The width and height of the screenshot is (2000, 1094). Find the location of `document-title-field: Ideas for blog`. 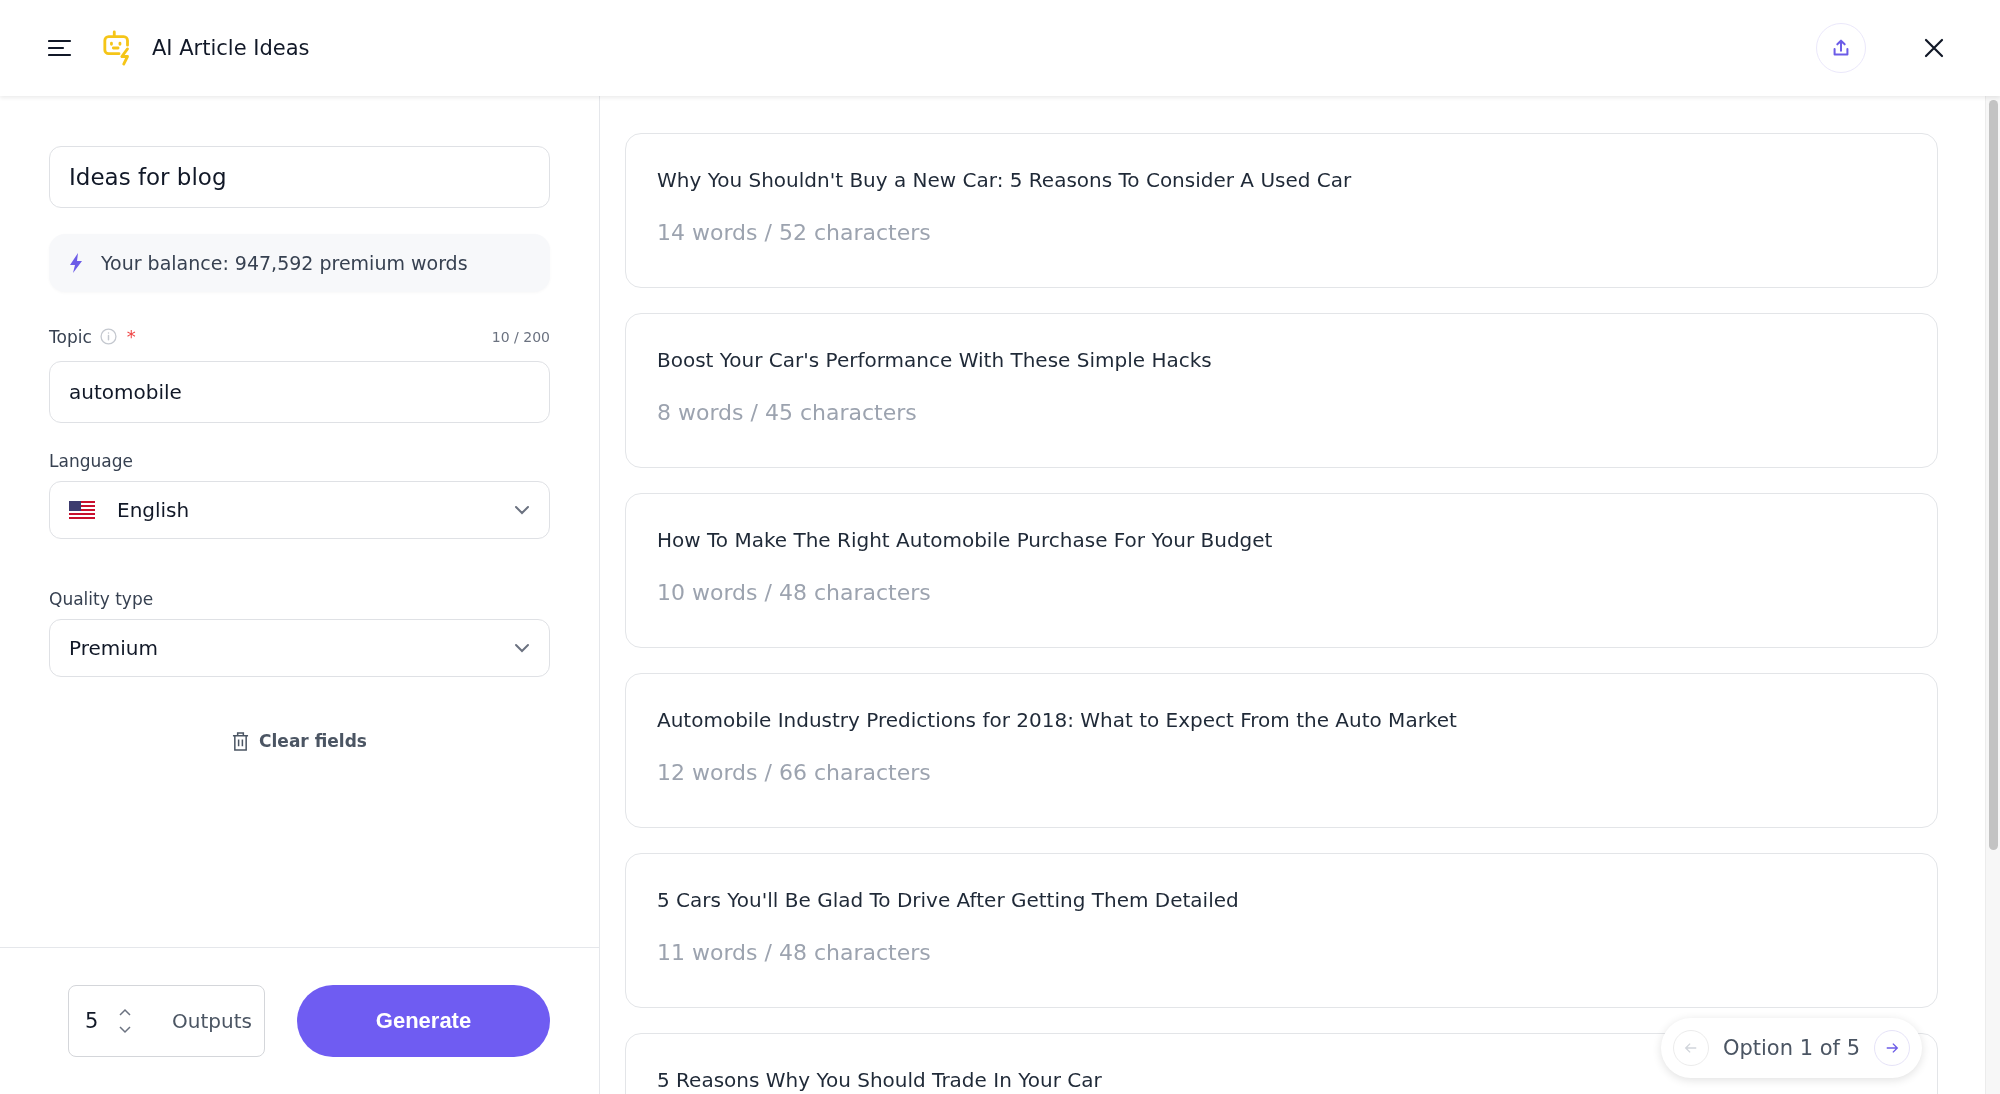

document-title-field: Ideas for blog is located at coordinates (299, 177).